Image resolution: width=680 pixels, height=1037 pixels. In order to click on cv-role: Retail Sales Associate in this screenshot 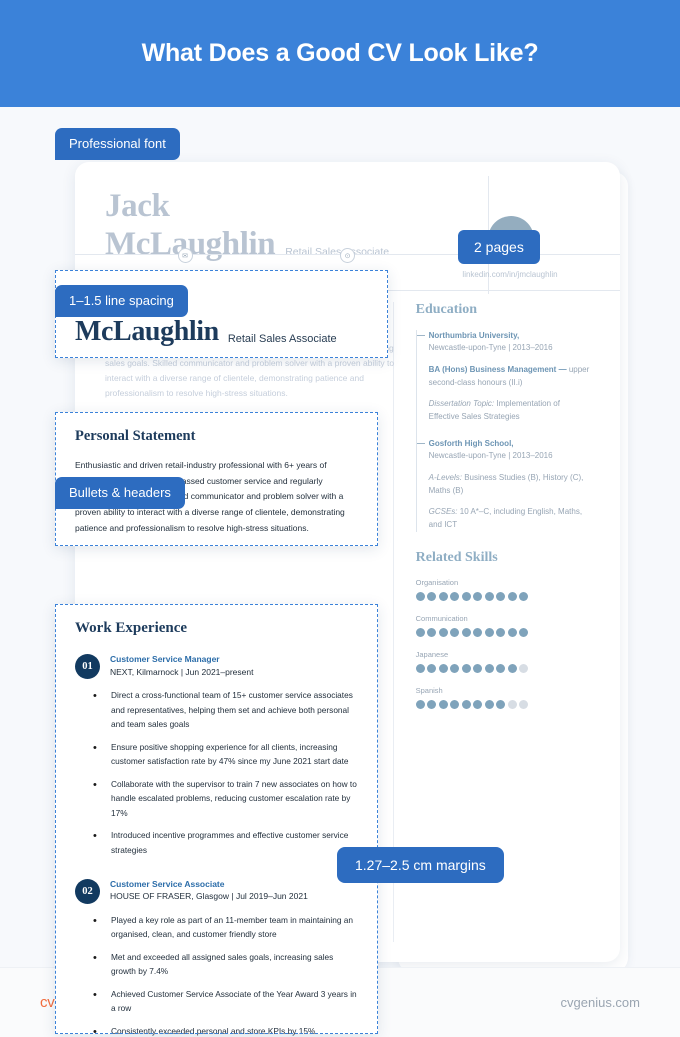, I will do `click(282, 338)`.